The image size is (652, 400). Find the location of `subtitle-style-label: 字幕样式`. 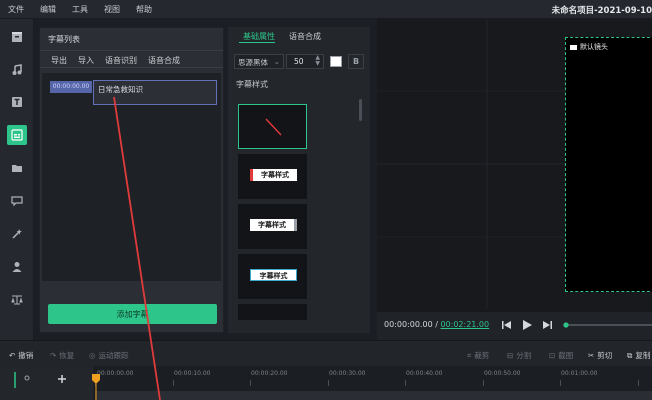

subtitle-style-label: 字幕样式 is located at coordinates (252, 84).